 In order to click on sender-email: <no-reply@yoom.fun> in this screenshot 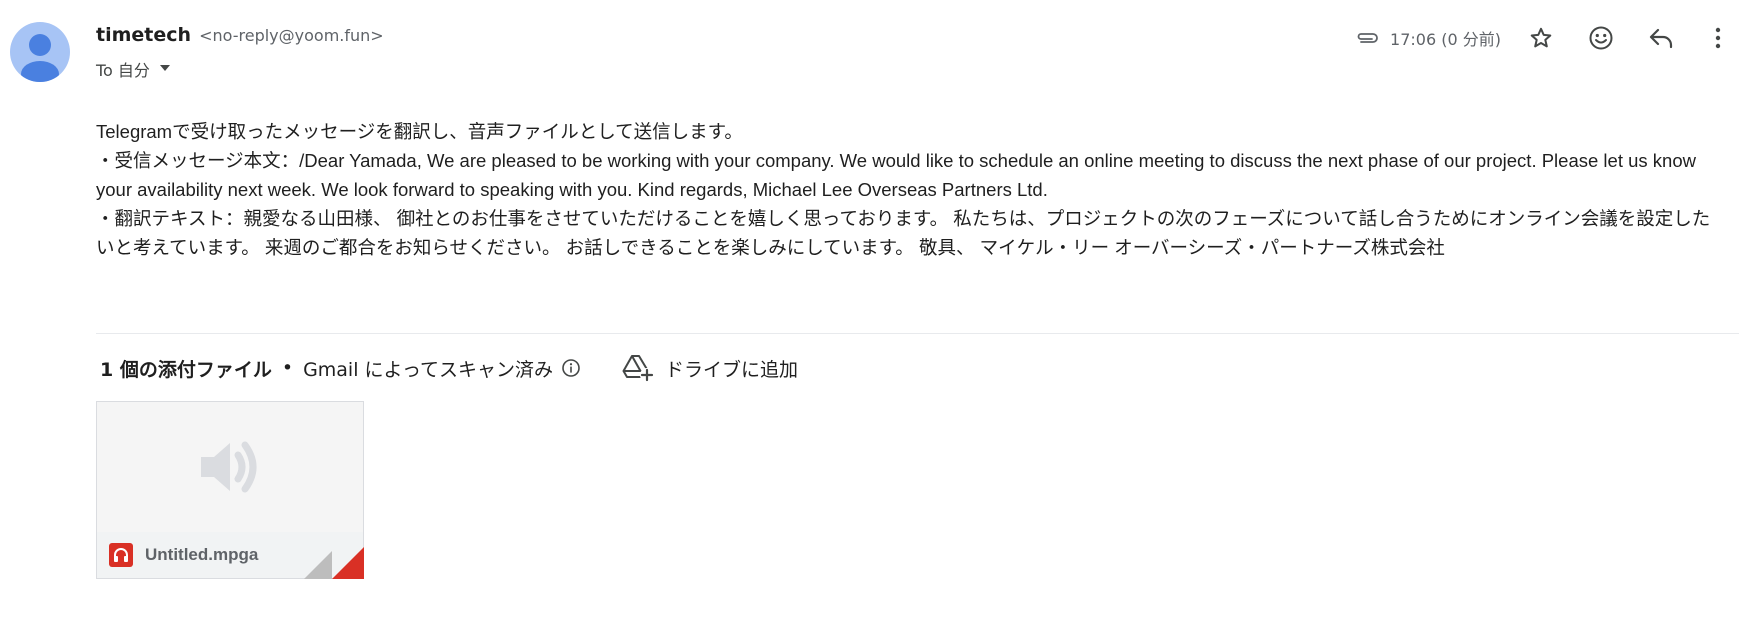, I will do `click(291, 35)`.